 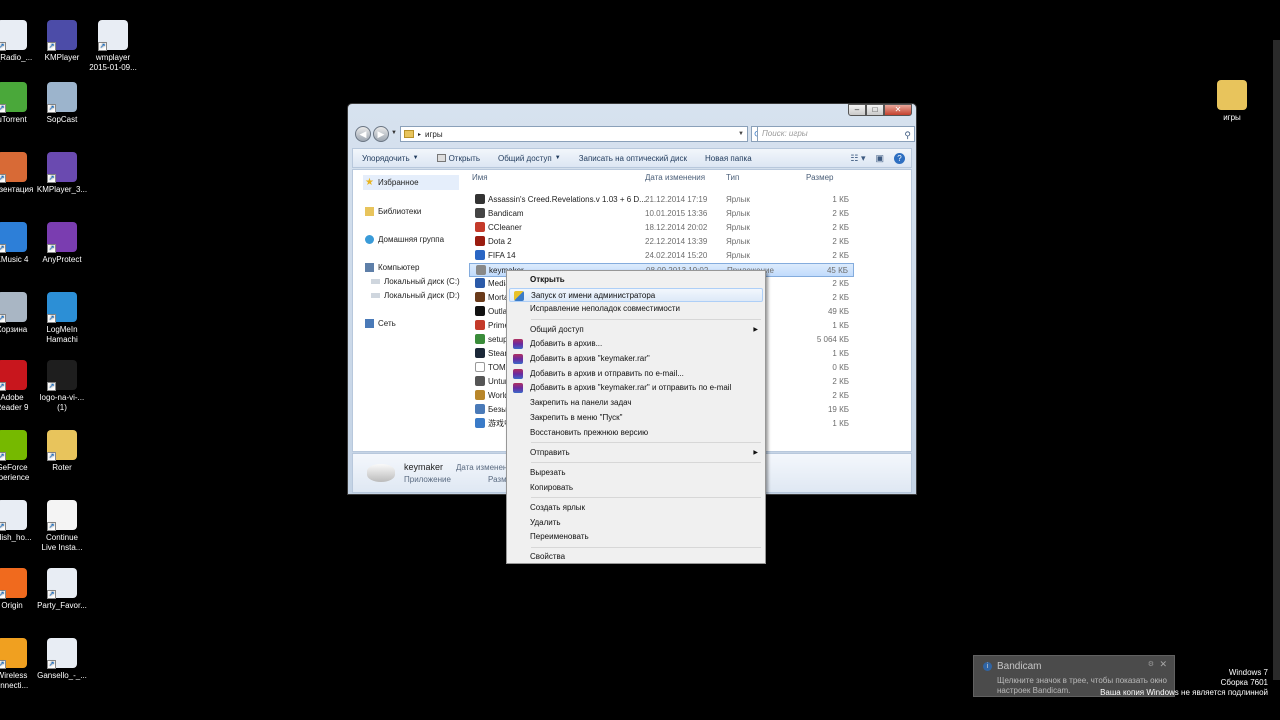 I want to click on column-header-date: Дата изменения, so click(x=675, y=178).